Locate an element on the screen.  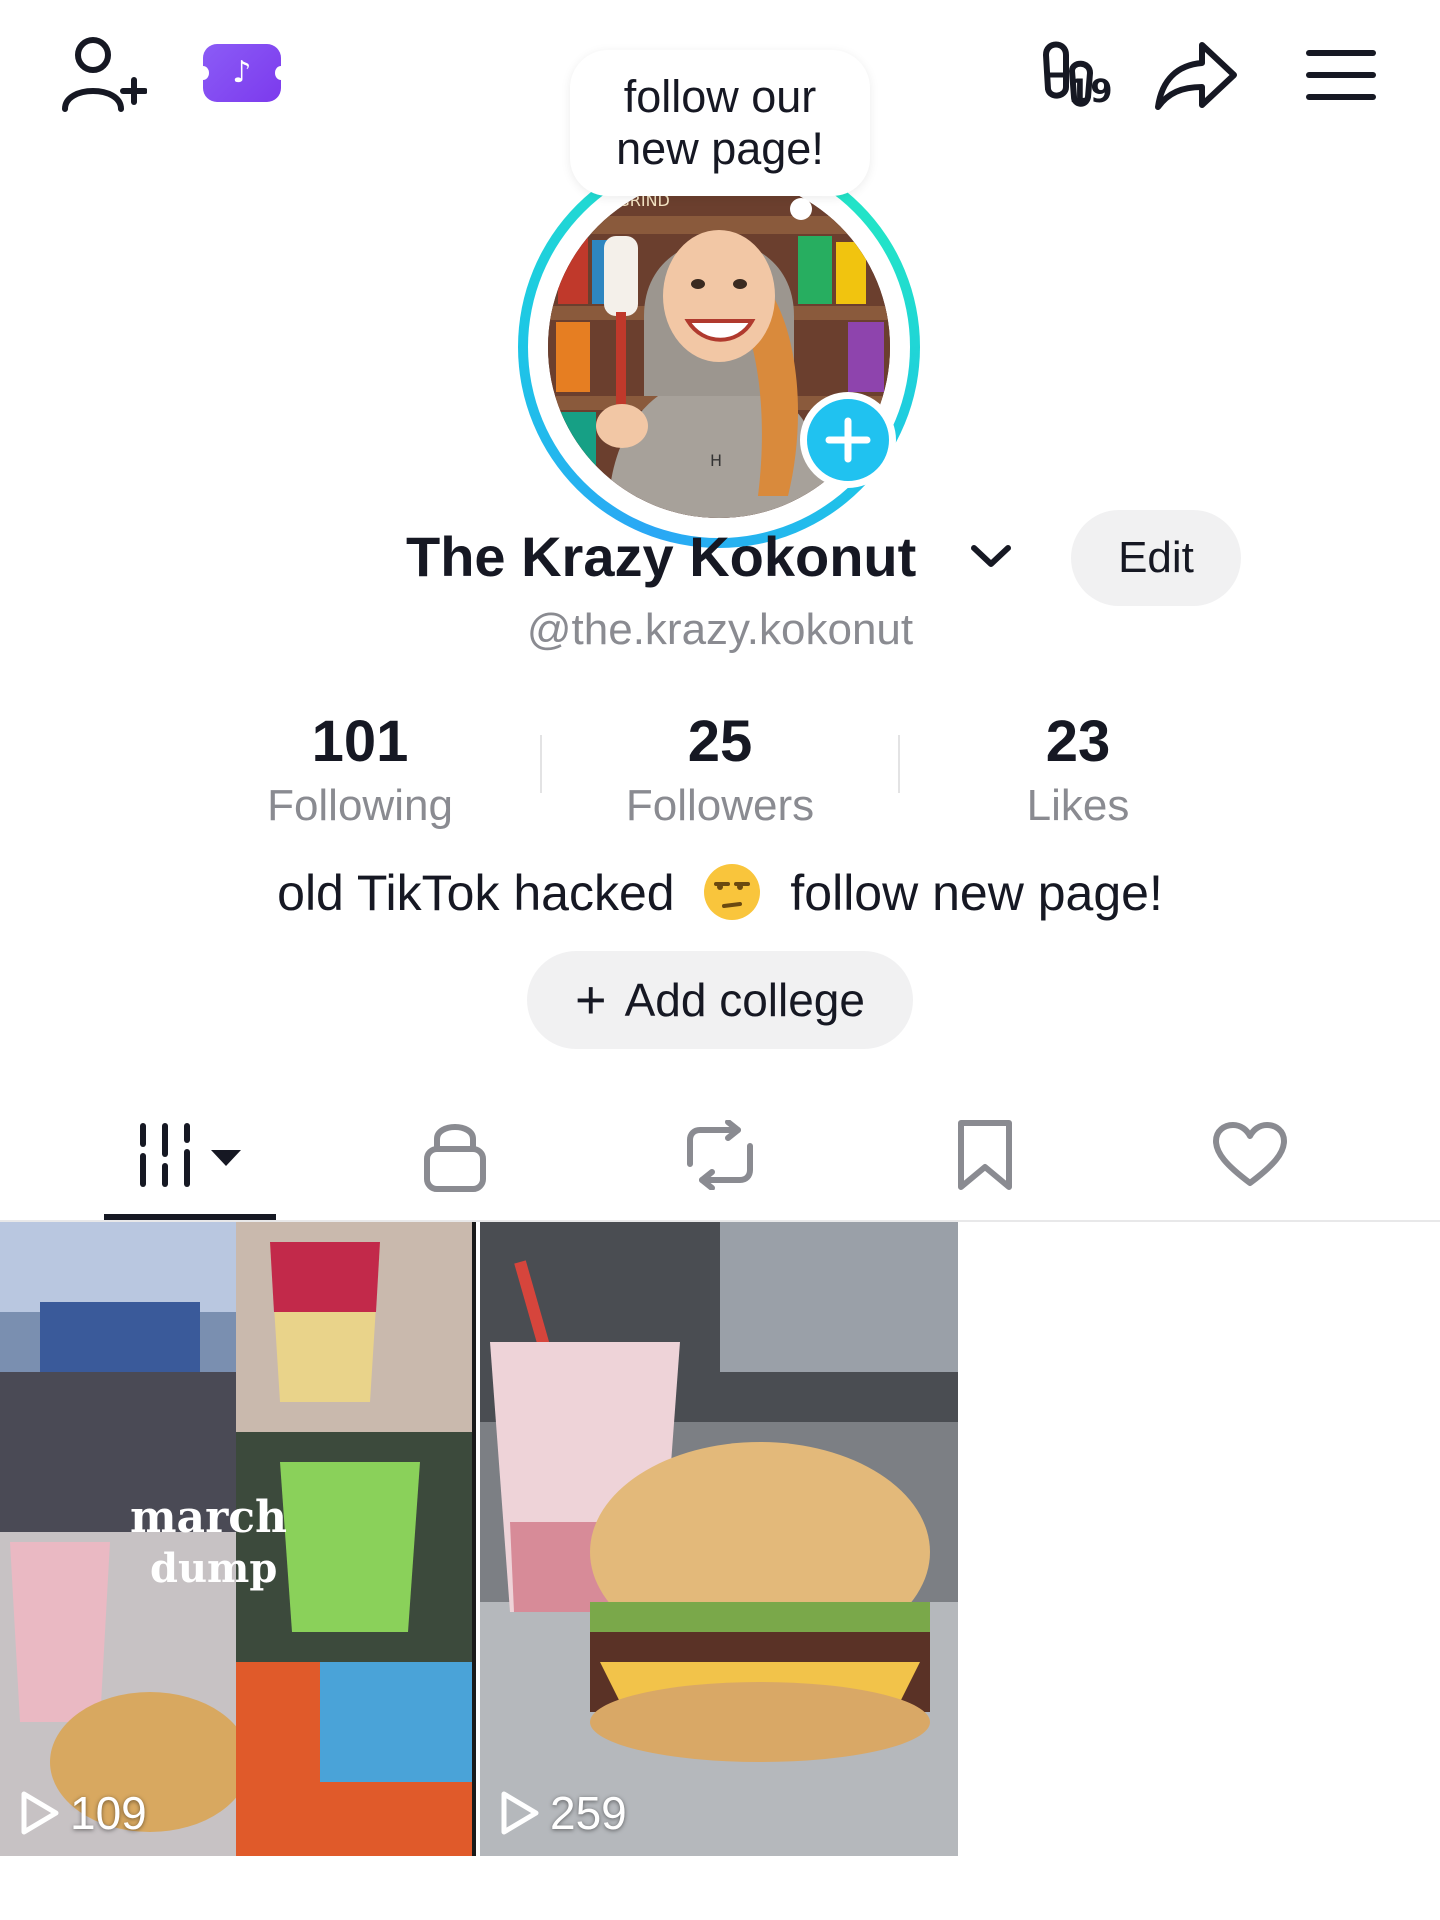
video-view-count: 109 is located at coordinates (83, 1813).